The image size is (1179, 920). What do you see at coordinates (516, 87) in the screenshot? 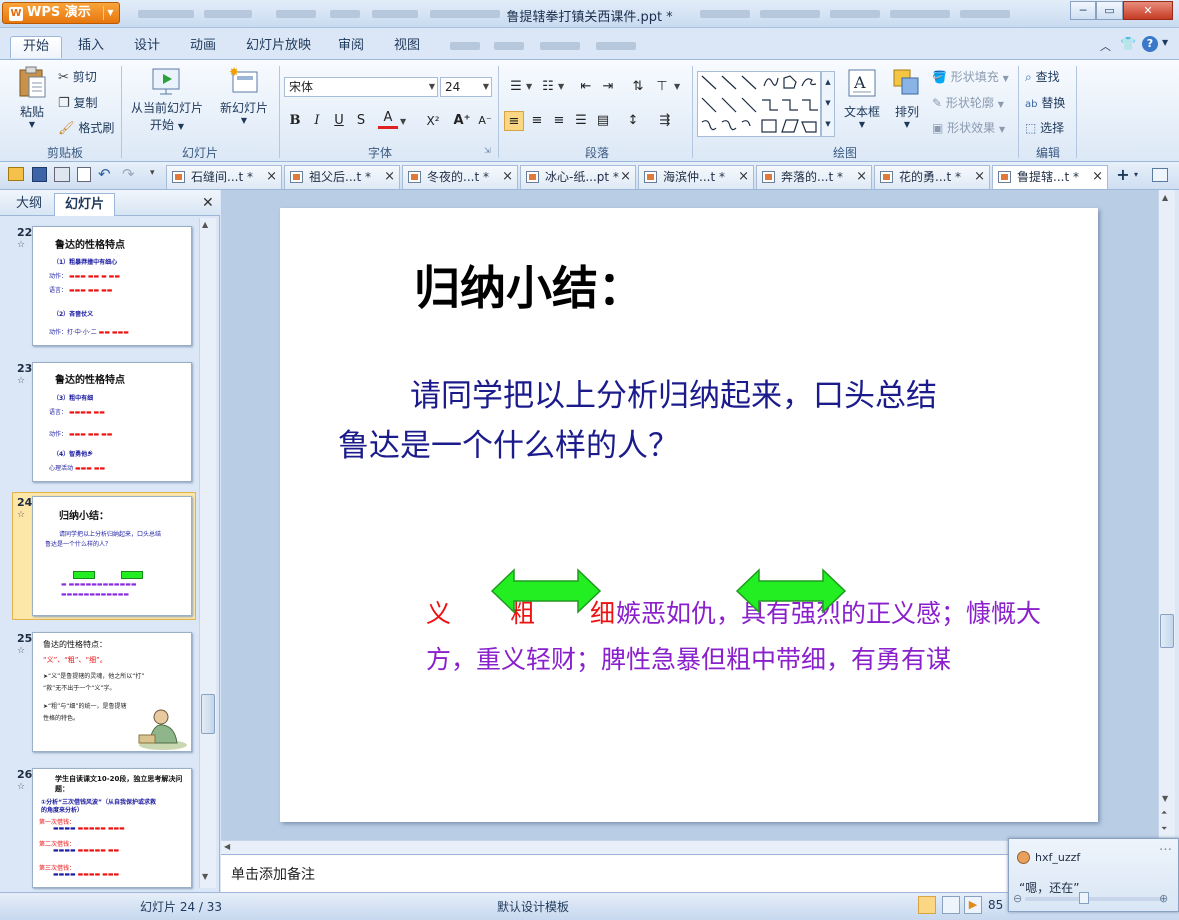
I see `bullets-button: ☰` at bounding box center [516, 87].